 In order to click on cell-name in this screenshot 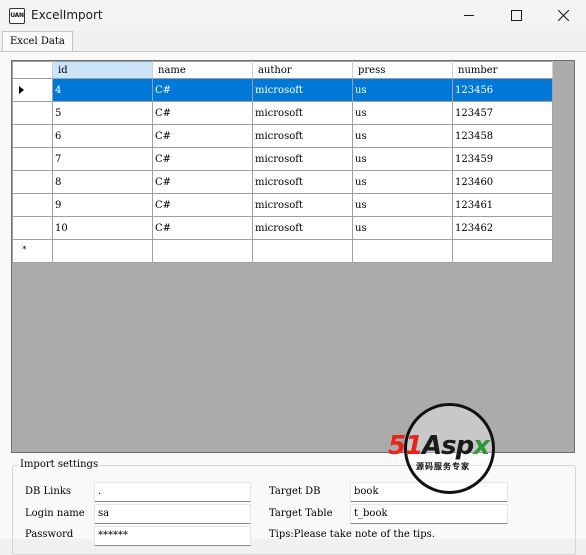, I will do `click(202, 251)`.